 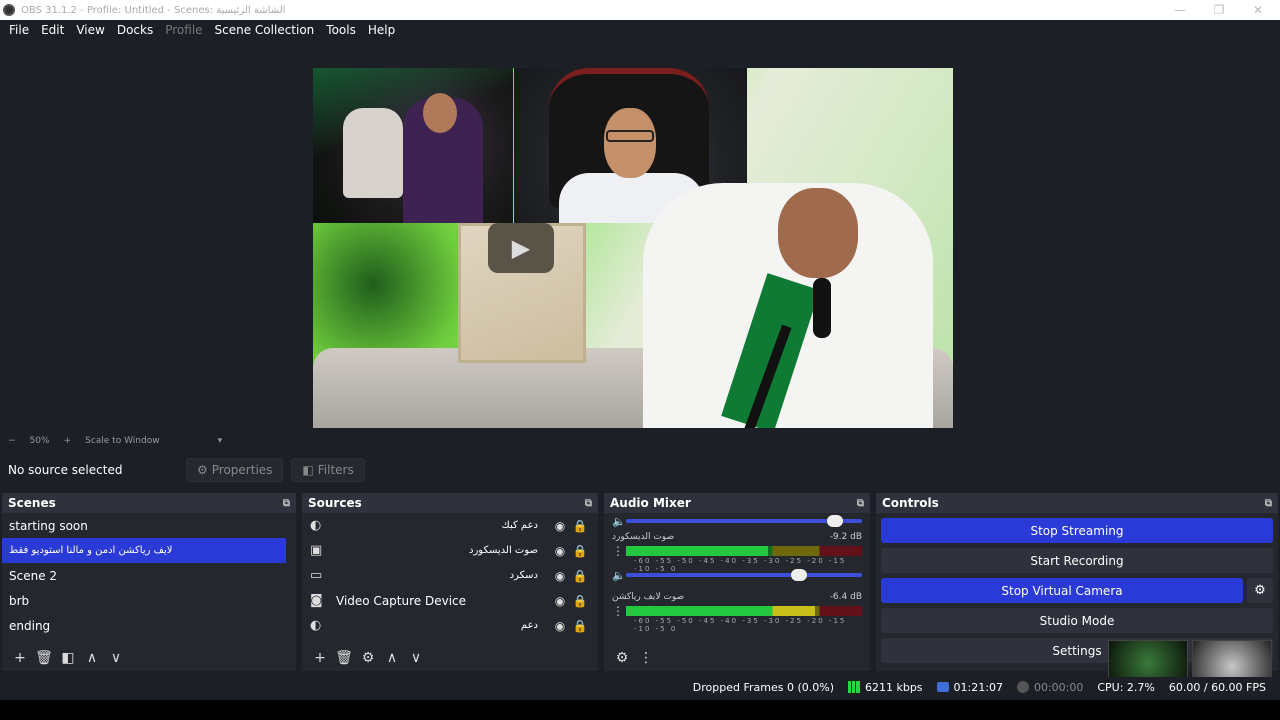 What do you see at coordinates (9, 10) in the screenshot?
I see `obs-logo-icon` at bounding box center [9, 10].